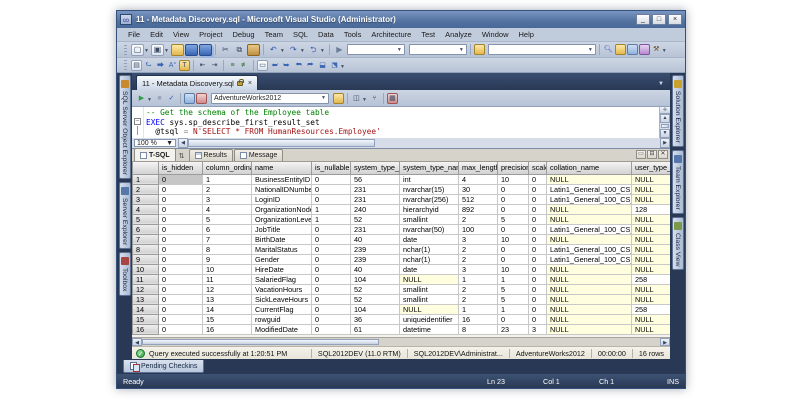 This screenshot has height=400, width=800. Describe the element at coordinates (429, 259) in the screenshot. I see `grid-cell: nchar(1)` at that location.